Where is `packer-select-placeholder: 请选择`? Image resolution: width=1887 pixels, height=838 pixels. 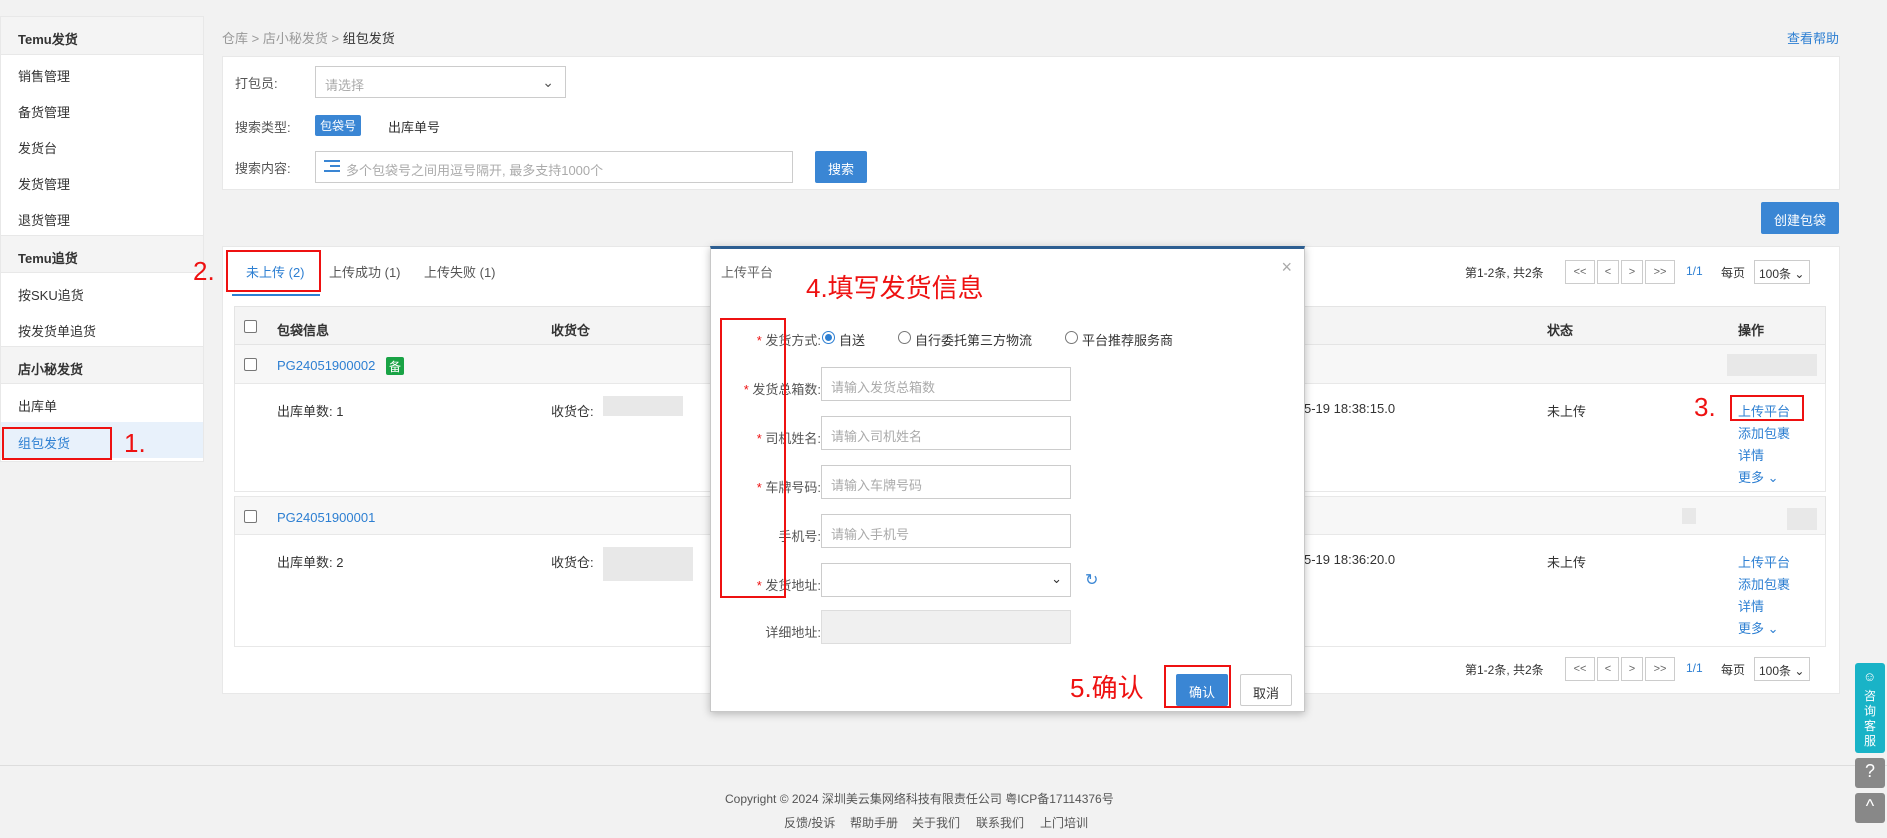
packer-select-placeholder: 请选择 is located at coordinates (345, 85).